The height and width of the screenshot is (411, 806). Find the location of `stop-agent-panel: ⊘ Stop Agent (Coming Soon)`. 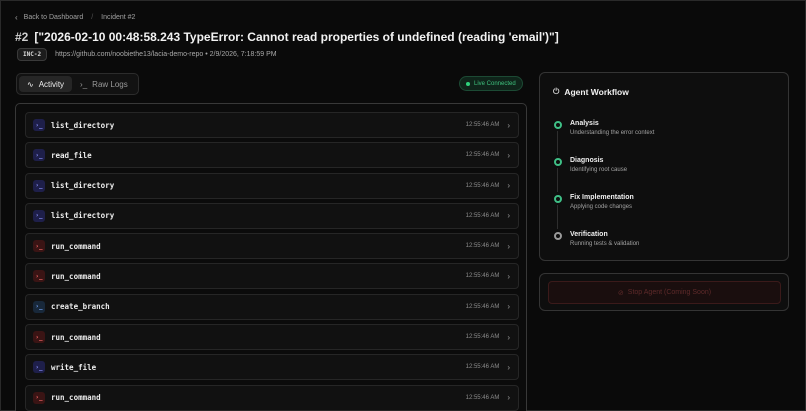

stop-agent-panel: ⊘ Stop Agent (Coming Soon) is located at coordinates (664, 292).